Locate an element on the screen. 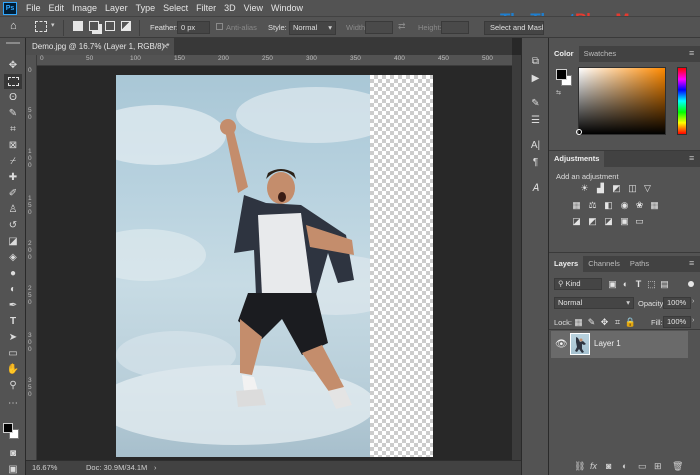 The height and width of the screenshot is (475, 700). hue-slider is located at coordinates (682, 101).